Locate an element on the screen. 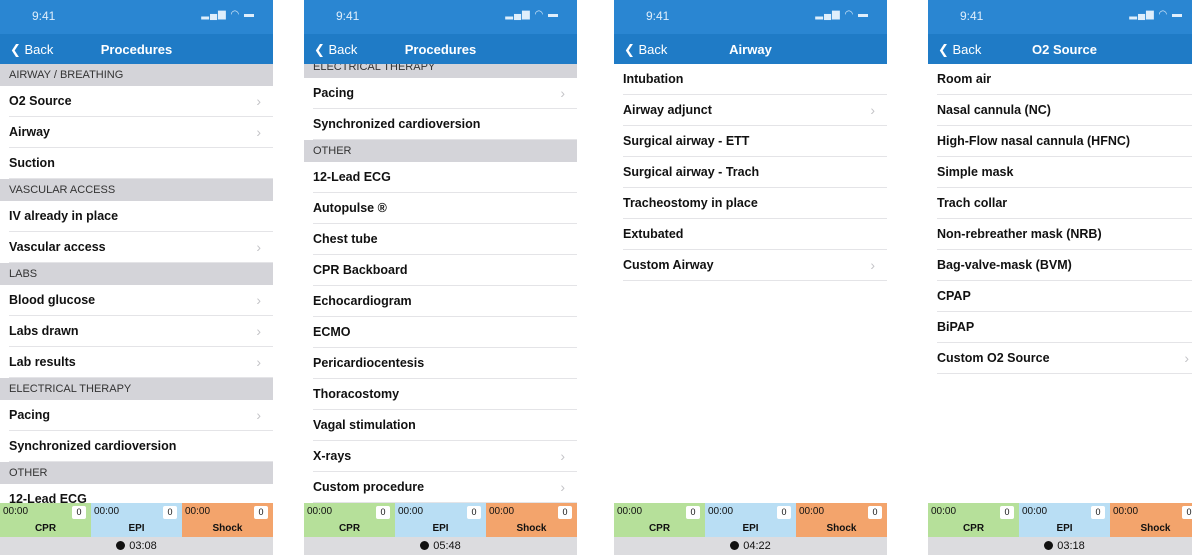  list-item-nasal-cannula-nc: Nasal cannula (NC) is located at coordinates (1064, 110).